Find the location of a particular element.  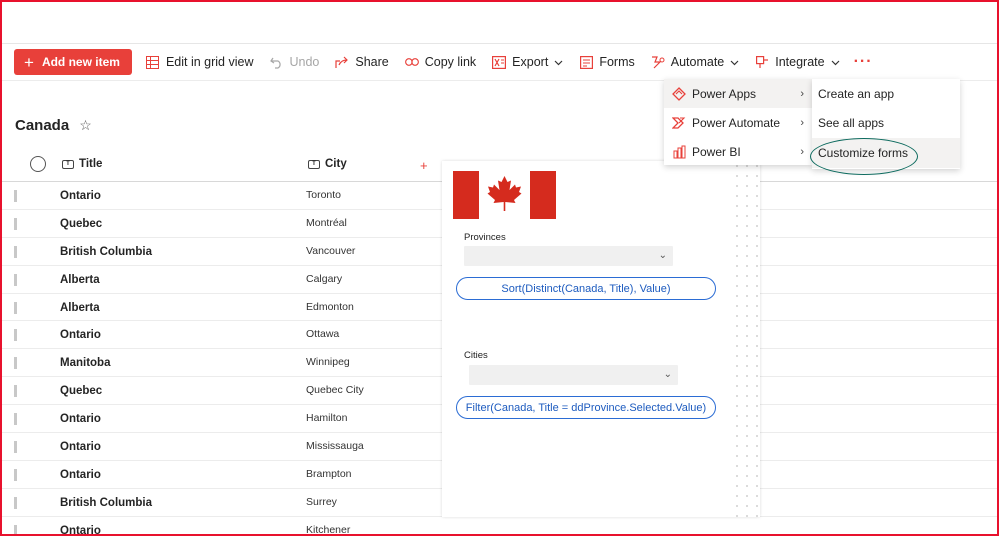

cities-dropdown: ⌄ is located at coordinates (573, 375).